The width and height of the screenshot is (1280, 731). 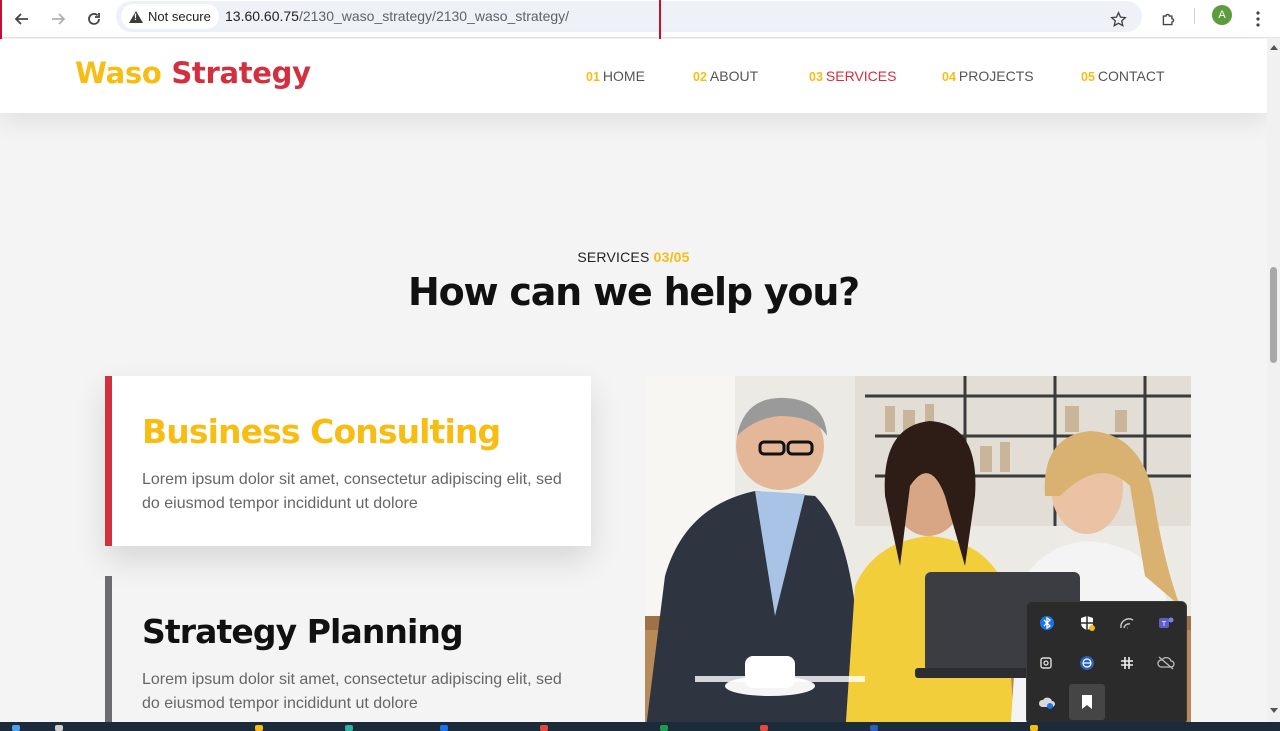 What do you see at coordinates (262, 16) in the screenshot?
I see `url-host: 13.60.60.75` at bounding box center [262, 16].